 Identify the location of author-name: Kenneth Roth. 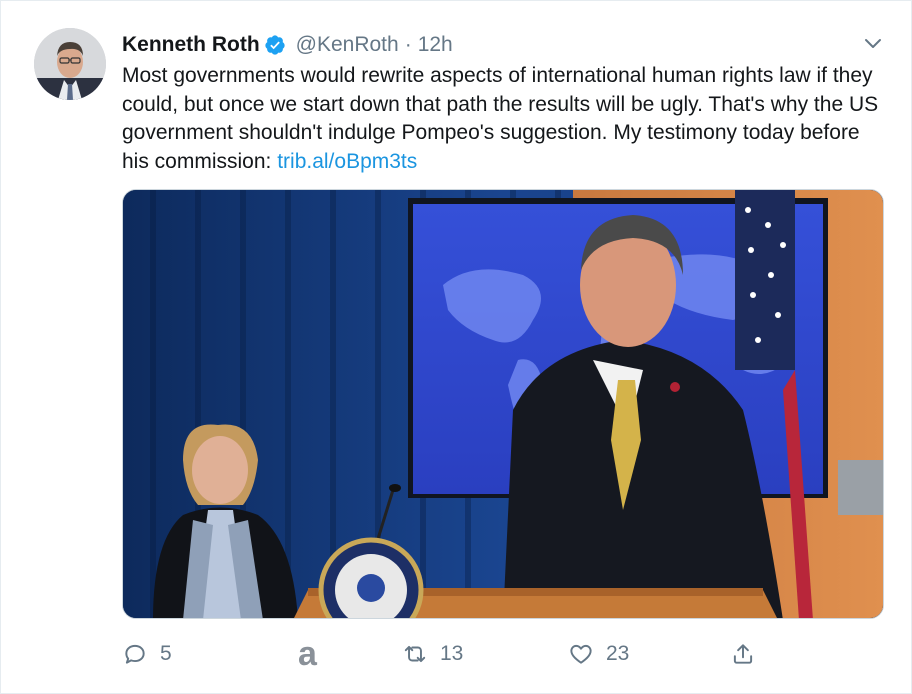
(191, 45).